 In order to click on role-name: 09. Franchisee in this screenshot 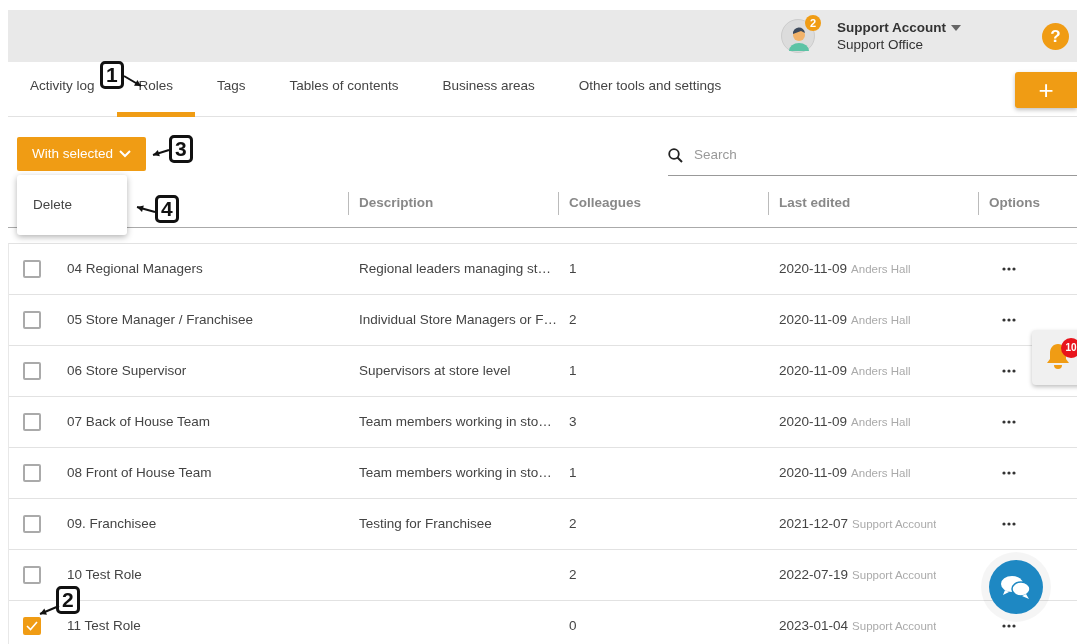, I will do `click(112, 523)`.